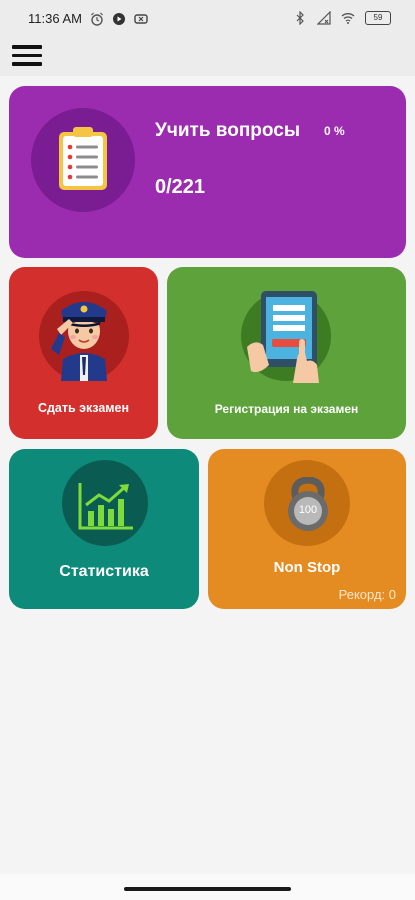 The width and height of the screenshot is (415, 900). What do you see at coordinates (83, 408) in the screenshot?
I see `take-exam-label: Сдать экзамен` at bounding box center [83, 408].